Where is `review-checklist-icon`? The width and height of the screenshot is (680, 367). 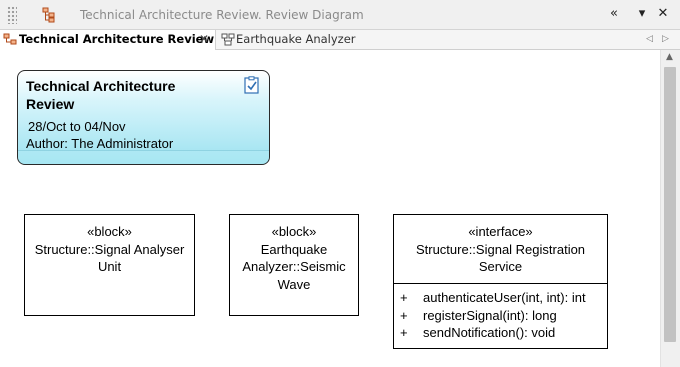 review-checklist-icon is located at coordinates (252, 87).